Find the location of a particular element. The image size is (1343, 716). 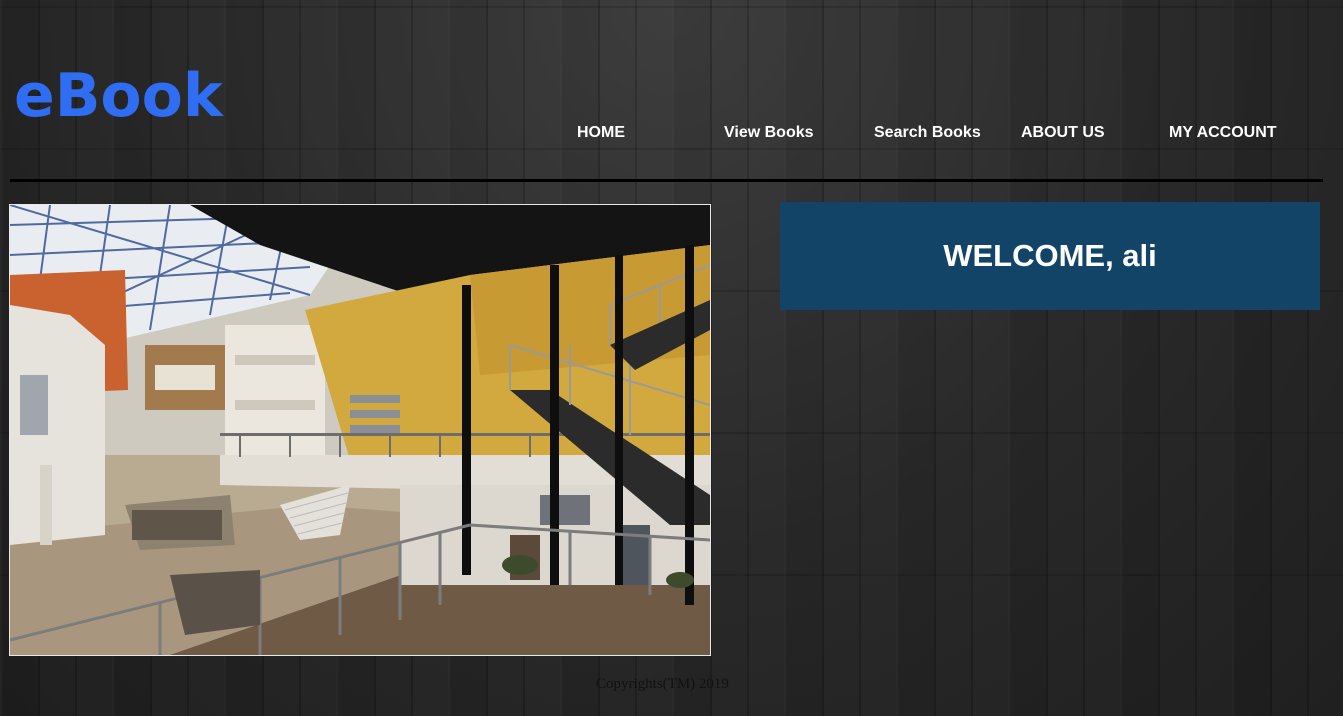

nav-view-books-link: View Books is located at coordinates (769, 133).